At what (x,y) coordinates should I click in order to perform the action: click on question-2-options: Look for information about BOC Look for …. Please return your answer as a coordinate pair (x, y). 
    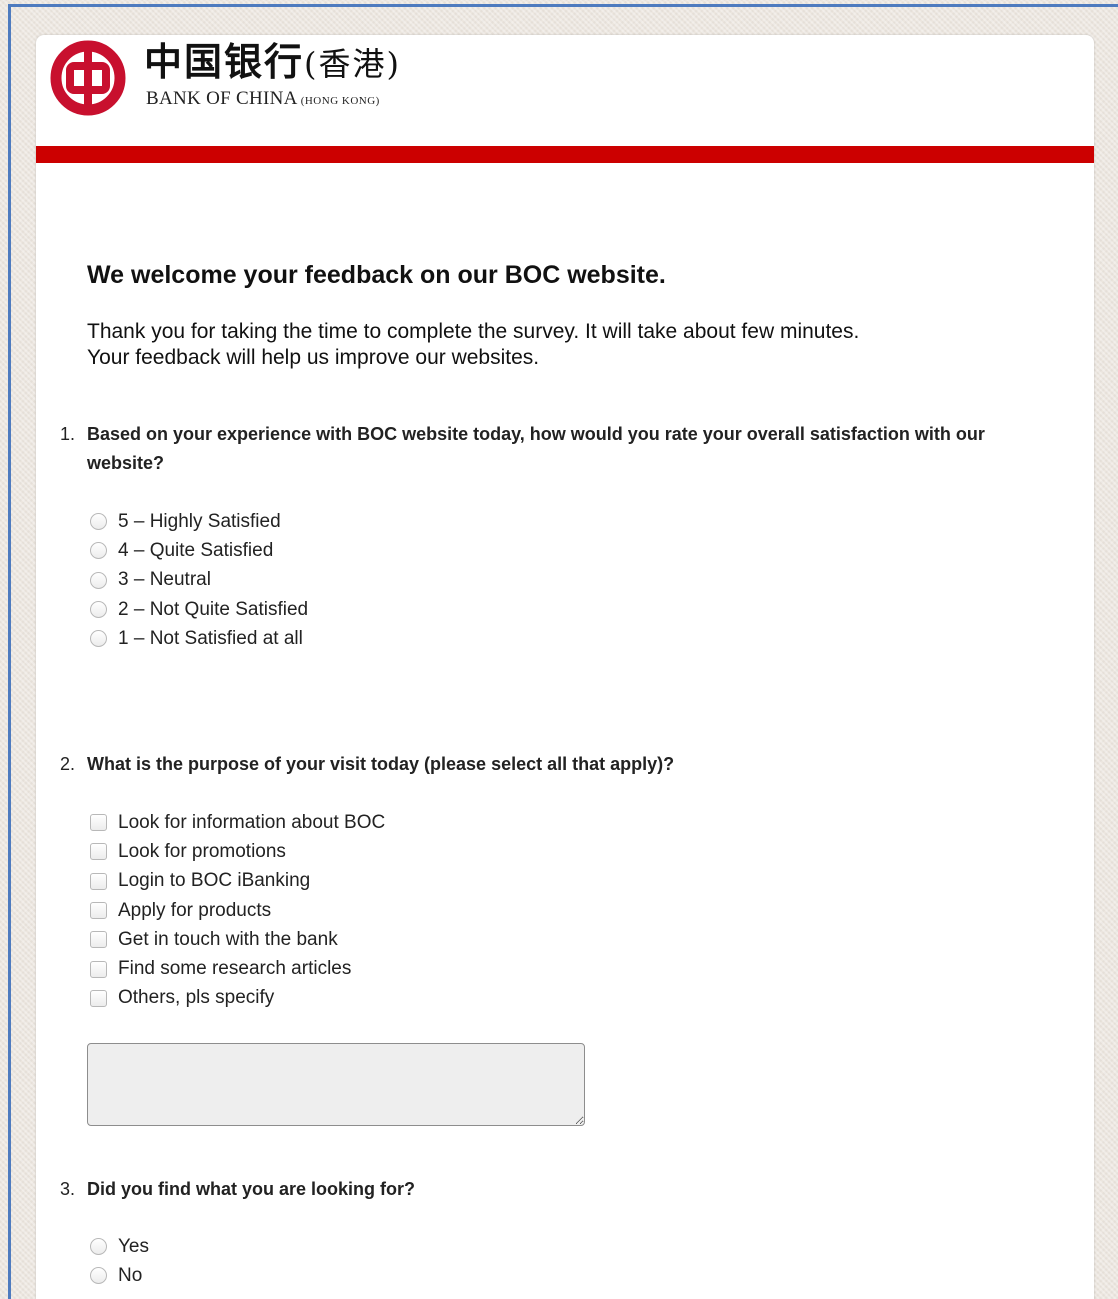
    Looking at the image, I should click on (237, 910).